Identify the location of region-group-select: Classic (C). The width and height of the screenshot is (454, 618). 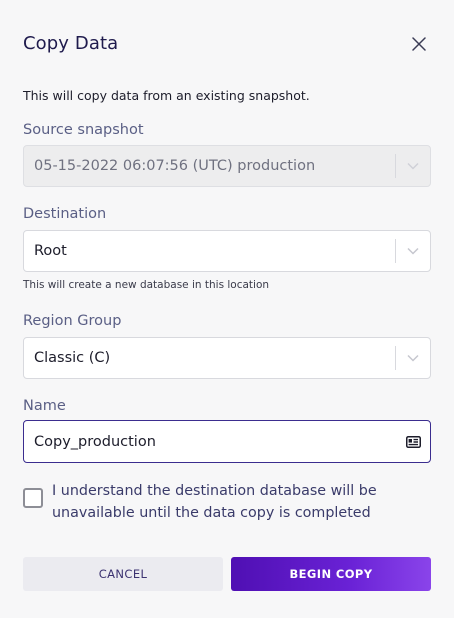
(227, 358).